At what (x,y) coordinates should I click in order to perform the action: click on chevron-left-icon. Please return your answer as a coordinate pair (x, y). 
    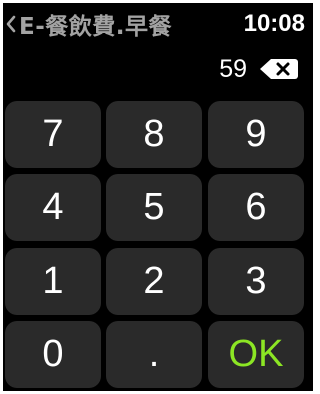
    Looking at the image, I should click on (11, 24).